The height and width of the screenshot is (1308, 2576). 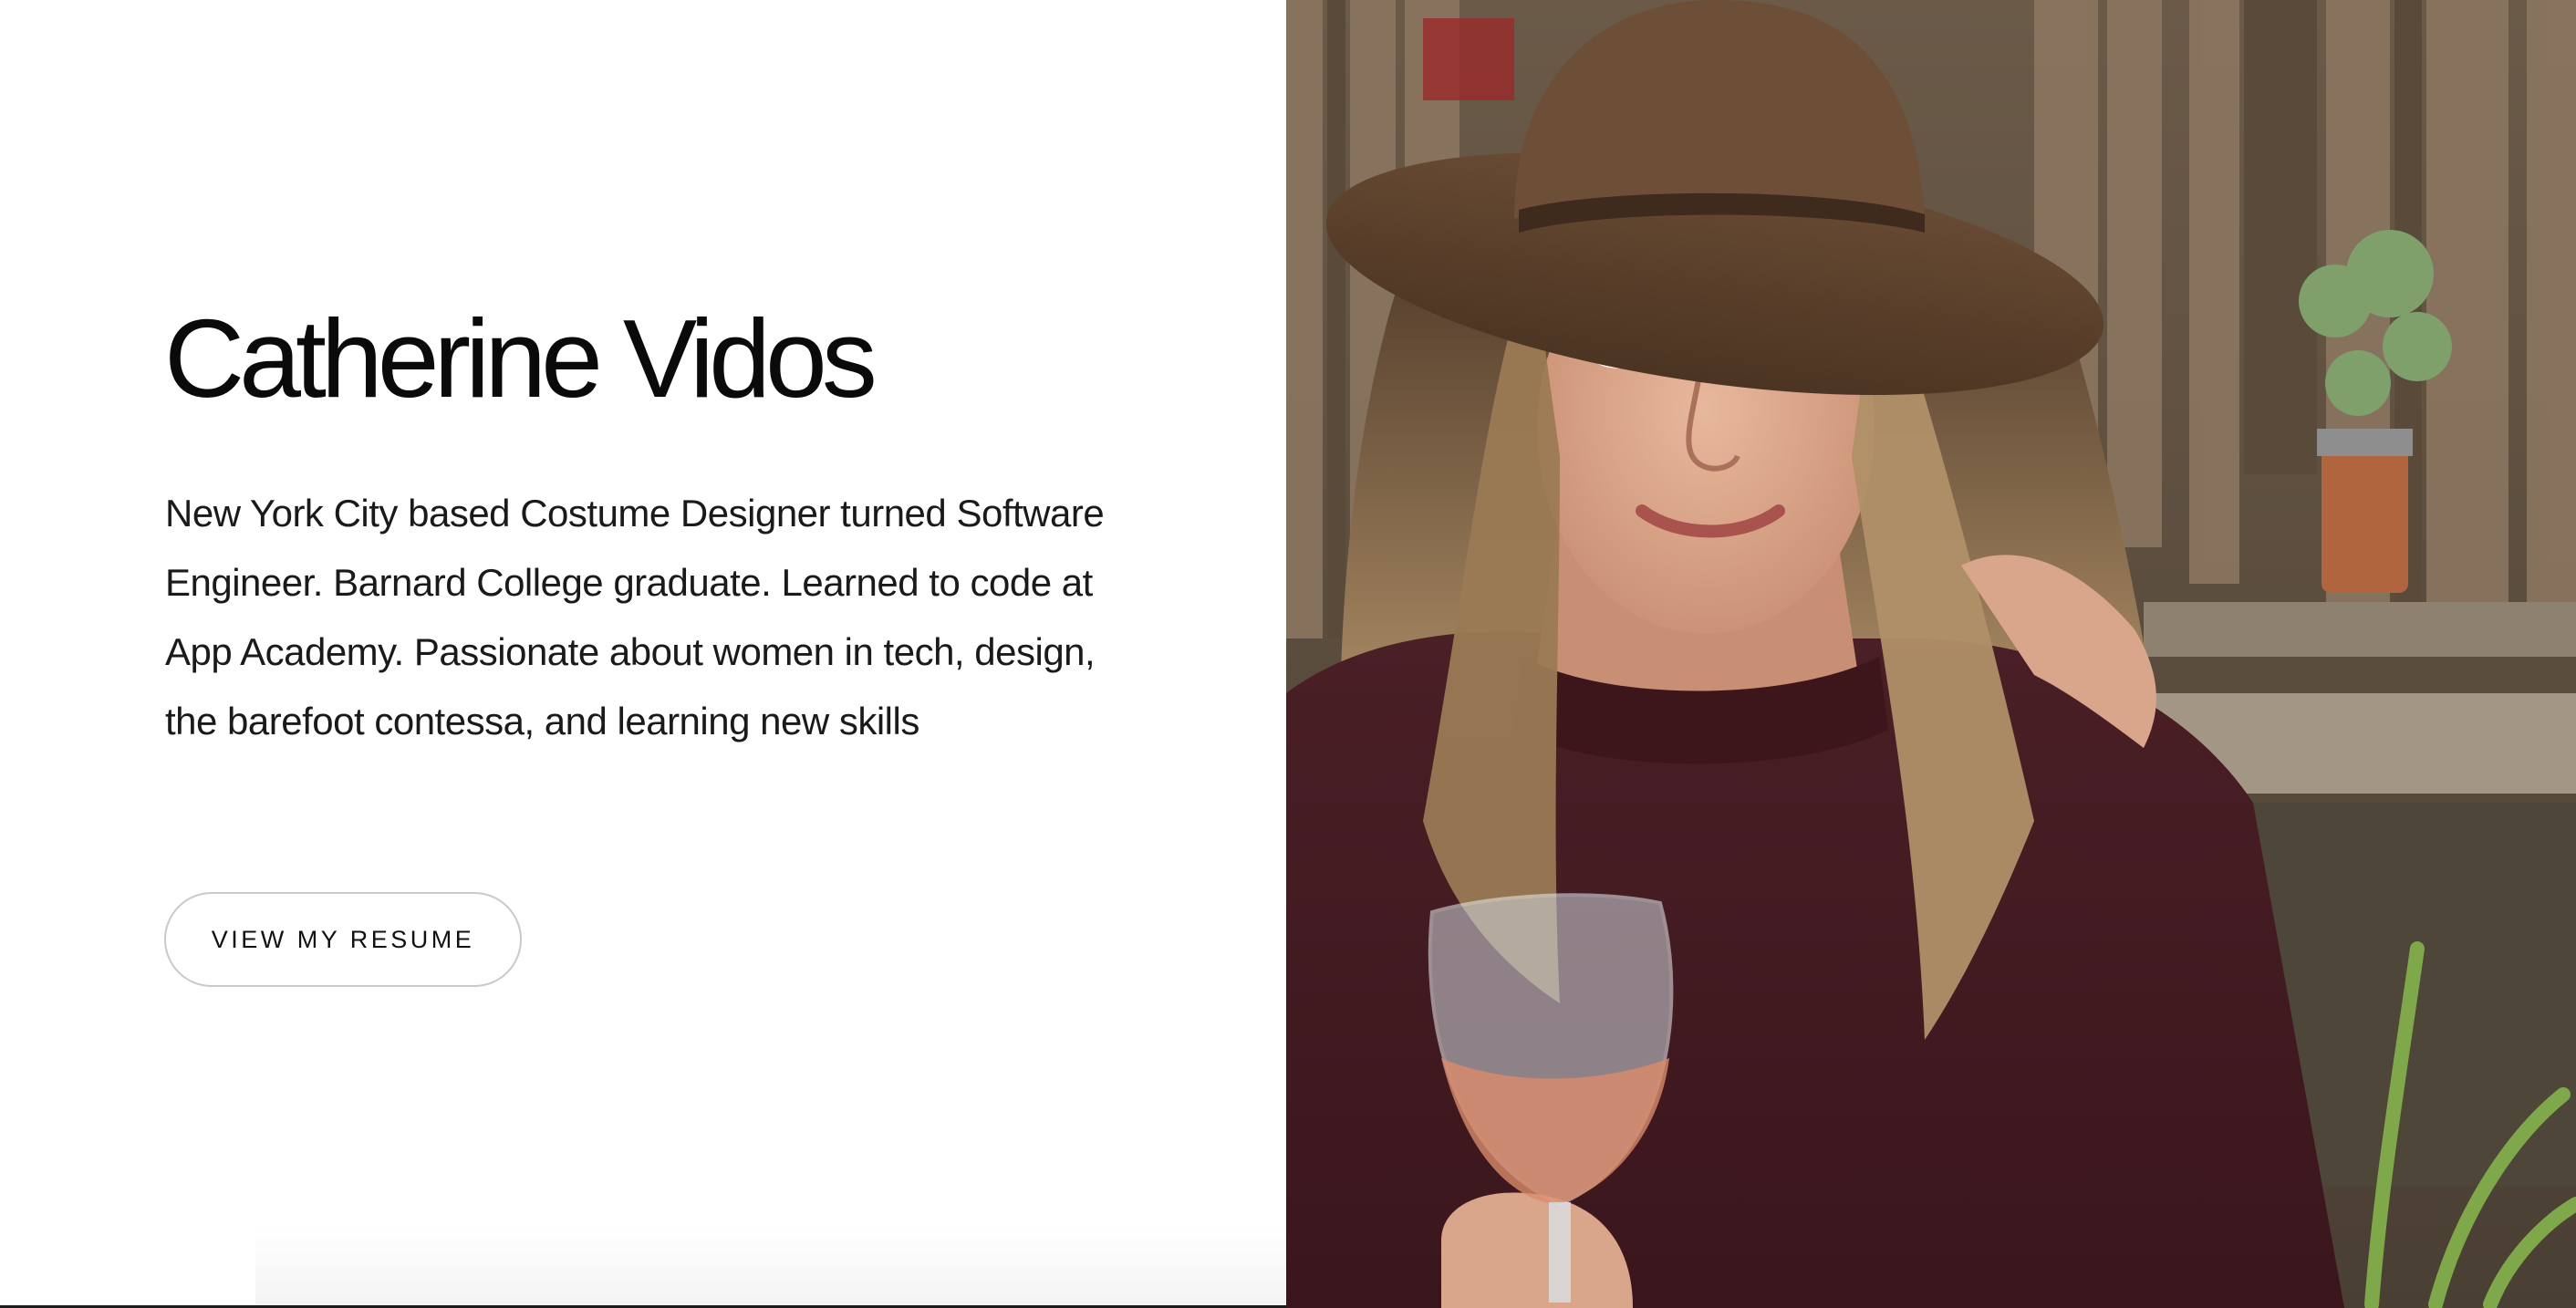 I want to click on bottom-shadow, so click(x=770, y=1267).